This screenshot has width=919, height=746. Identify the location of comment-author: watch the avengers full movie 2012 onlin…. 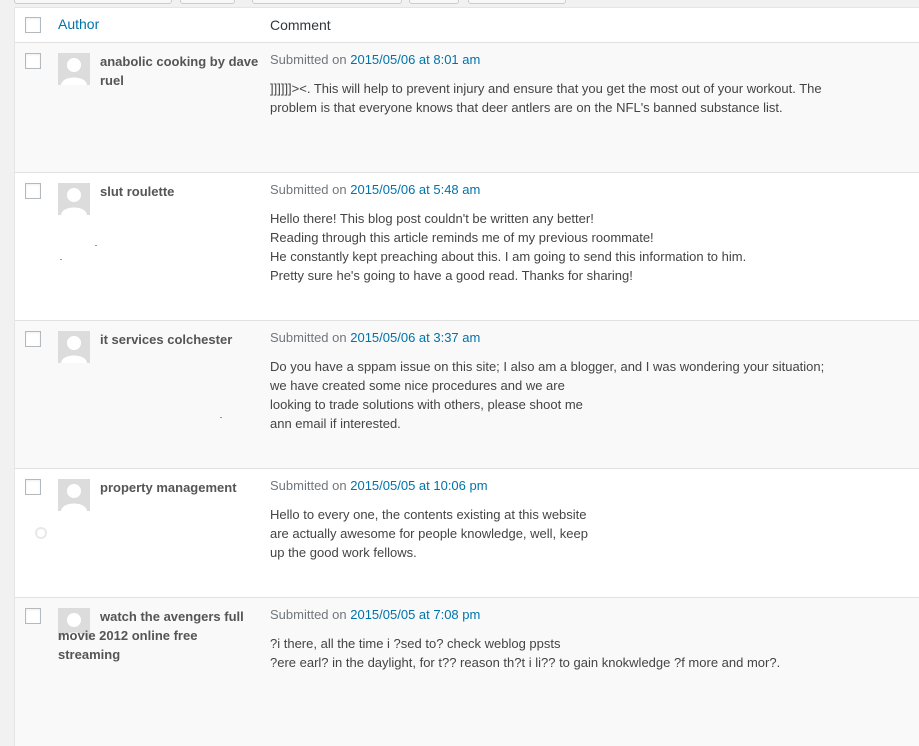
(151, 635).